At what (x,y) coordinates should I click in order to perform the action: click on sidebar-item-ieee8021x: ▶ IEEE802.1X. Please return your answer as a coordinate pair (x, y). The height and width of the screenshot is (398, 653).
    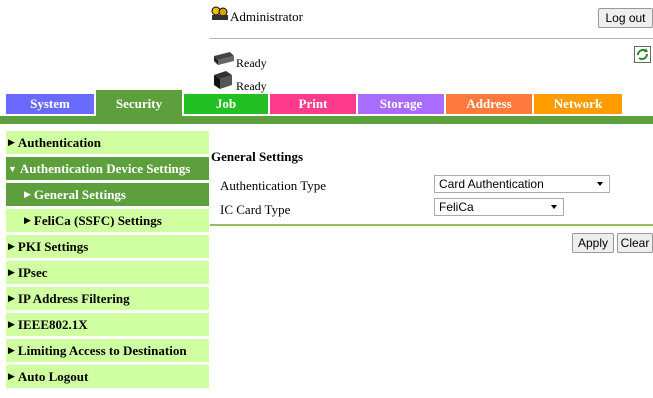
    Looking at the image, I should click on (107, 324).